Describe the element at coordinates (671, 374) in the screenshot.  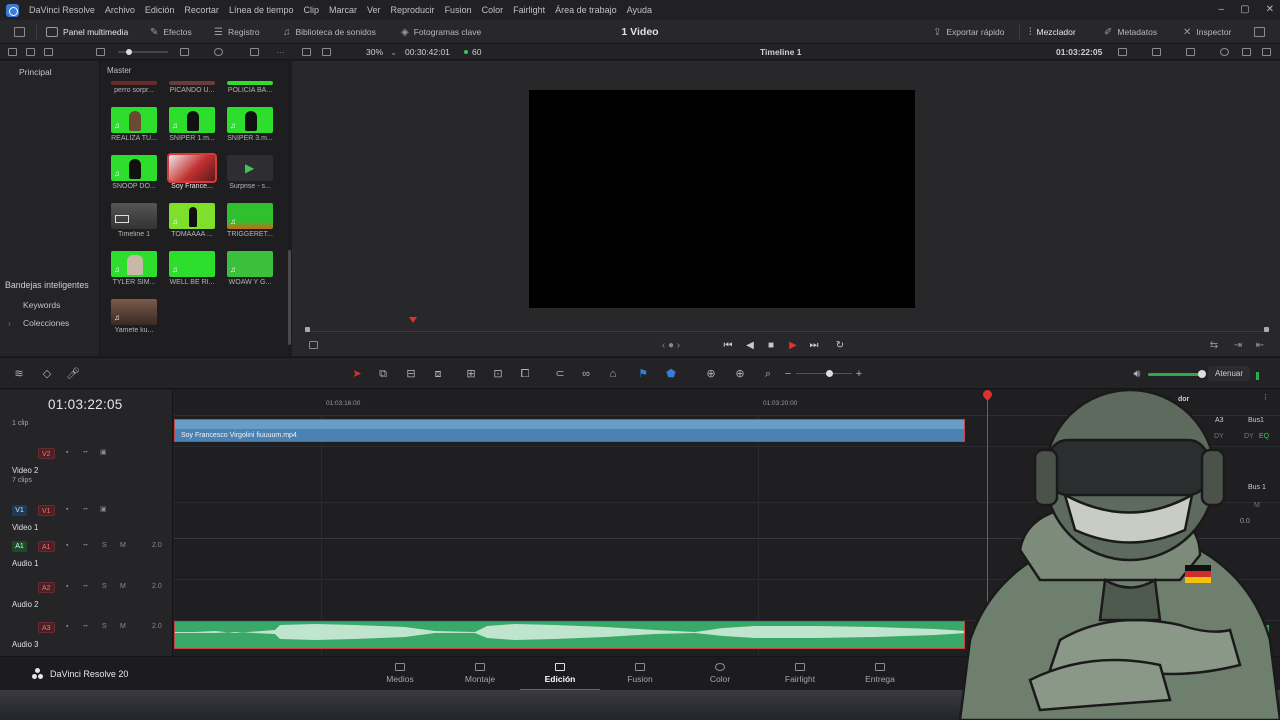
I see `marker-icon: ⬟` at that location.